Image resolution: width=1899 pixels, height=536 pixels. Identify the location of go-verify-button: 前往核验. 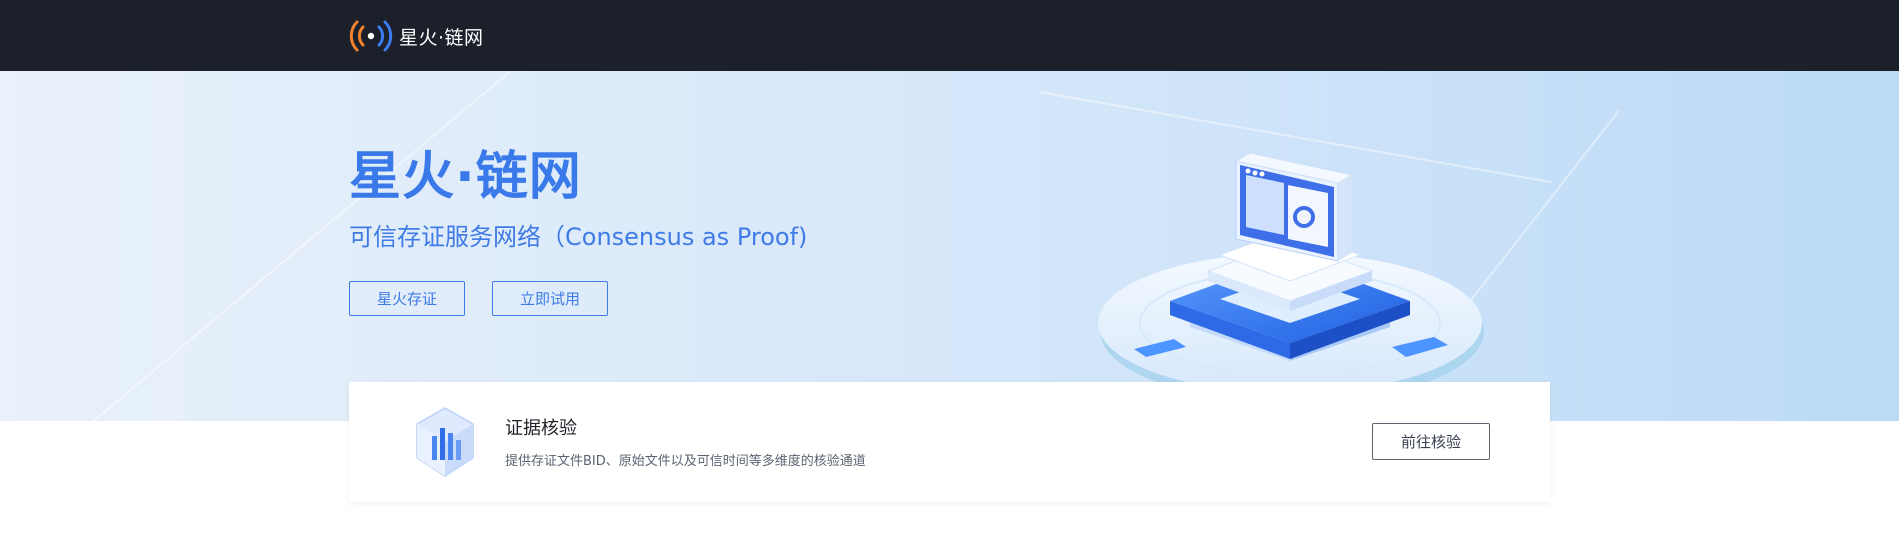
(1431, 441).